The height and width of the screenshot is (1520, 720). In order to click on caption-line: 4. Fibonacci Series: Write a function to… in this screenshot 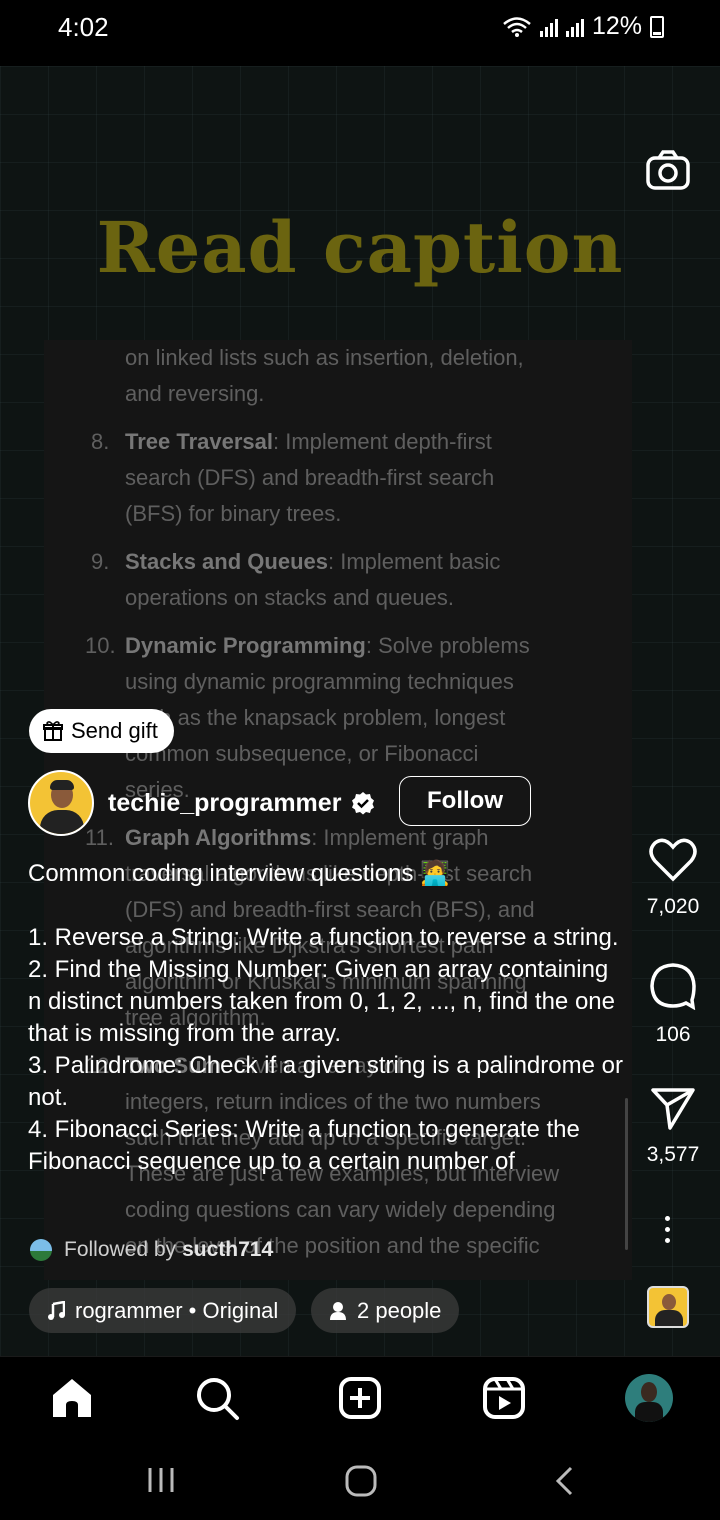, I will do `click(304, 1145)`.